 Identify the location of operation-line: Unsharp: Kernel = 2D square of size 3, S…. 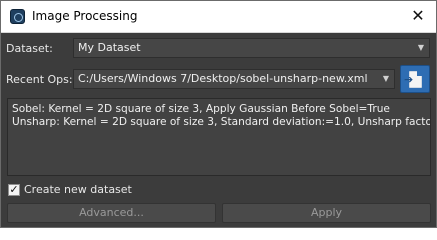
(221, 122).